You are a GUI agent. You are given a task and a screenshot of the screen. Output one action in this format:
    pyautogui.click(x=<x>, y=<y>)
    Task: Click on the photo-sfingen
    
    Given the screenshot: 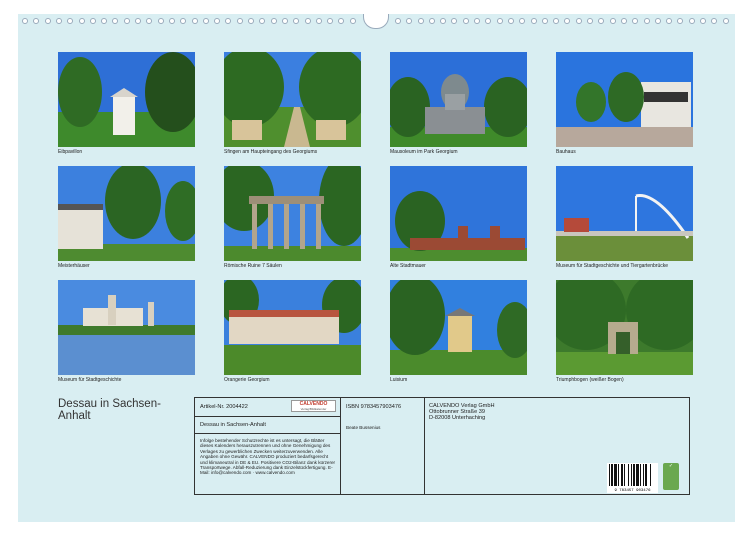 What is the action you would take?
    pyautogui.click(x=292, y=99)
    